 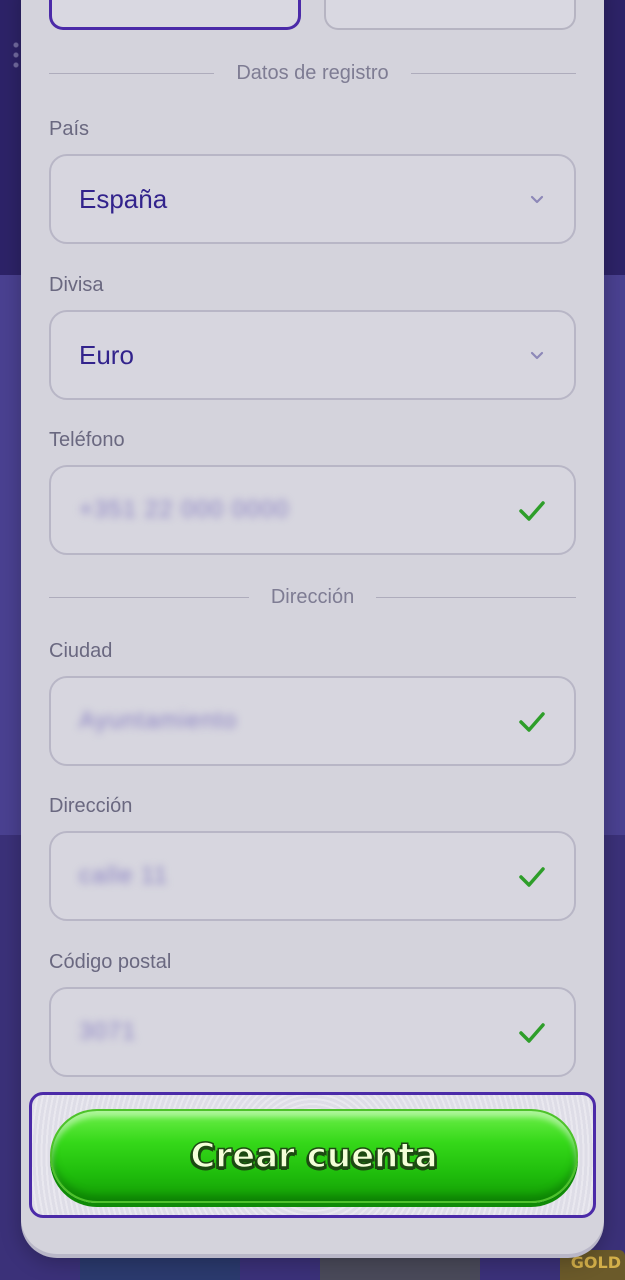 I want to click on section-title: Datos de registro, so click(x=312, y=72).